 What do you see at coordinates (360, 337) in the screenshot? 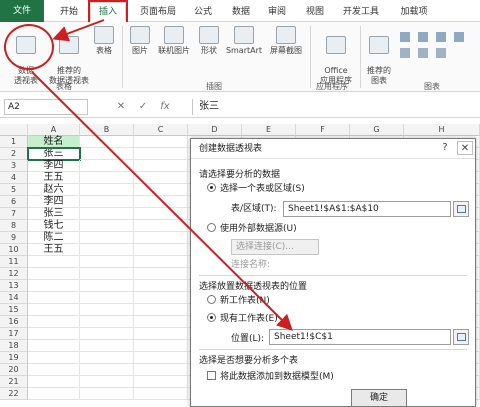
I see `location-input: Sheet1!$C$1` at bounding box center [360, 337].